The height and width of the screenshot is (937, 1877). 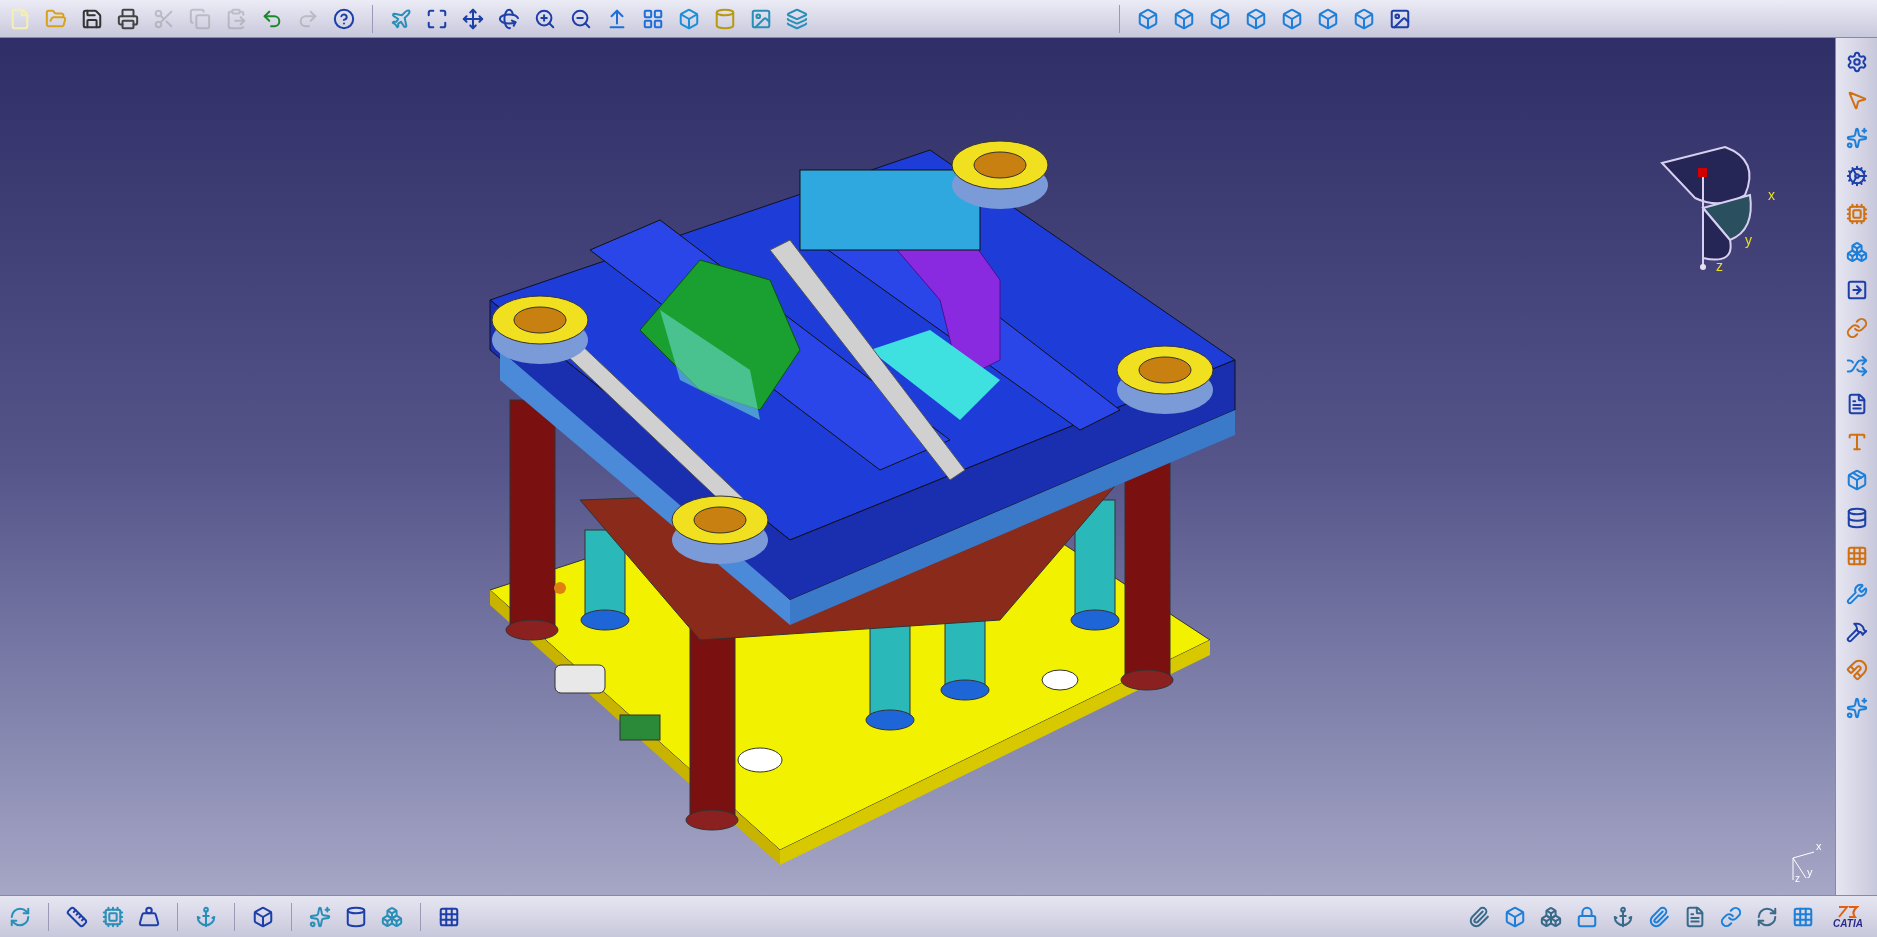 I want to click on axis-y-label: y, so click(x=1810, y=872).